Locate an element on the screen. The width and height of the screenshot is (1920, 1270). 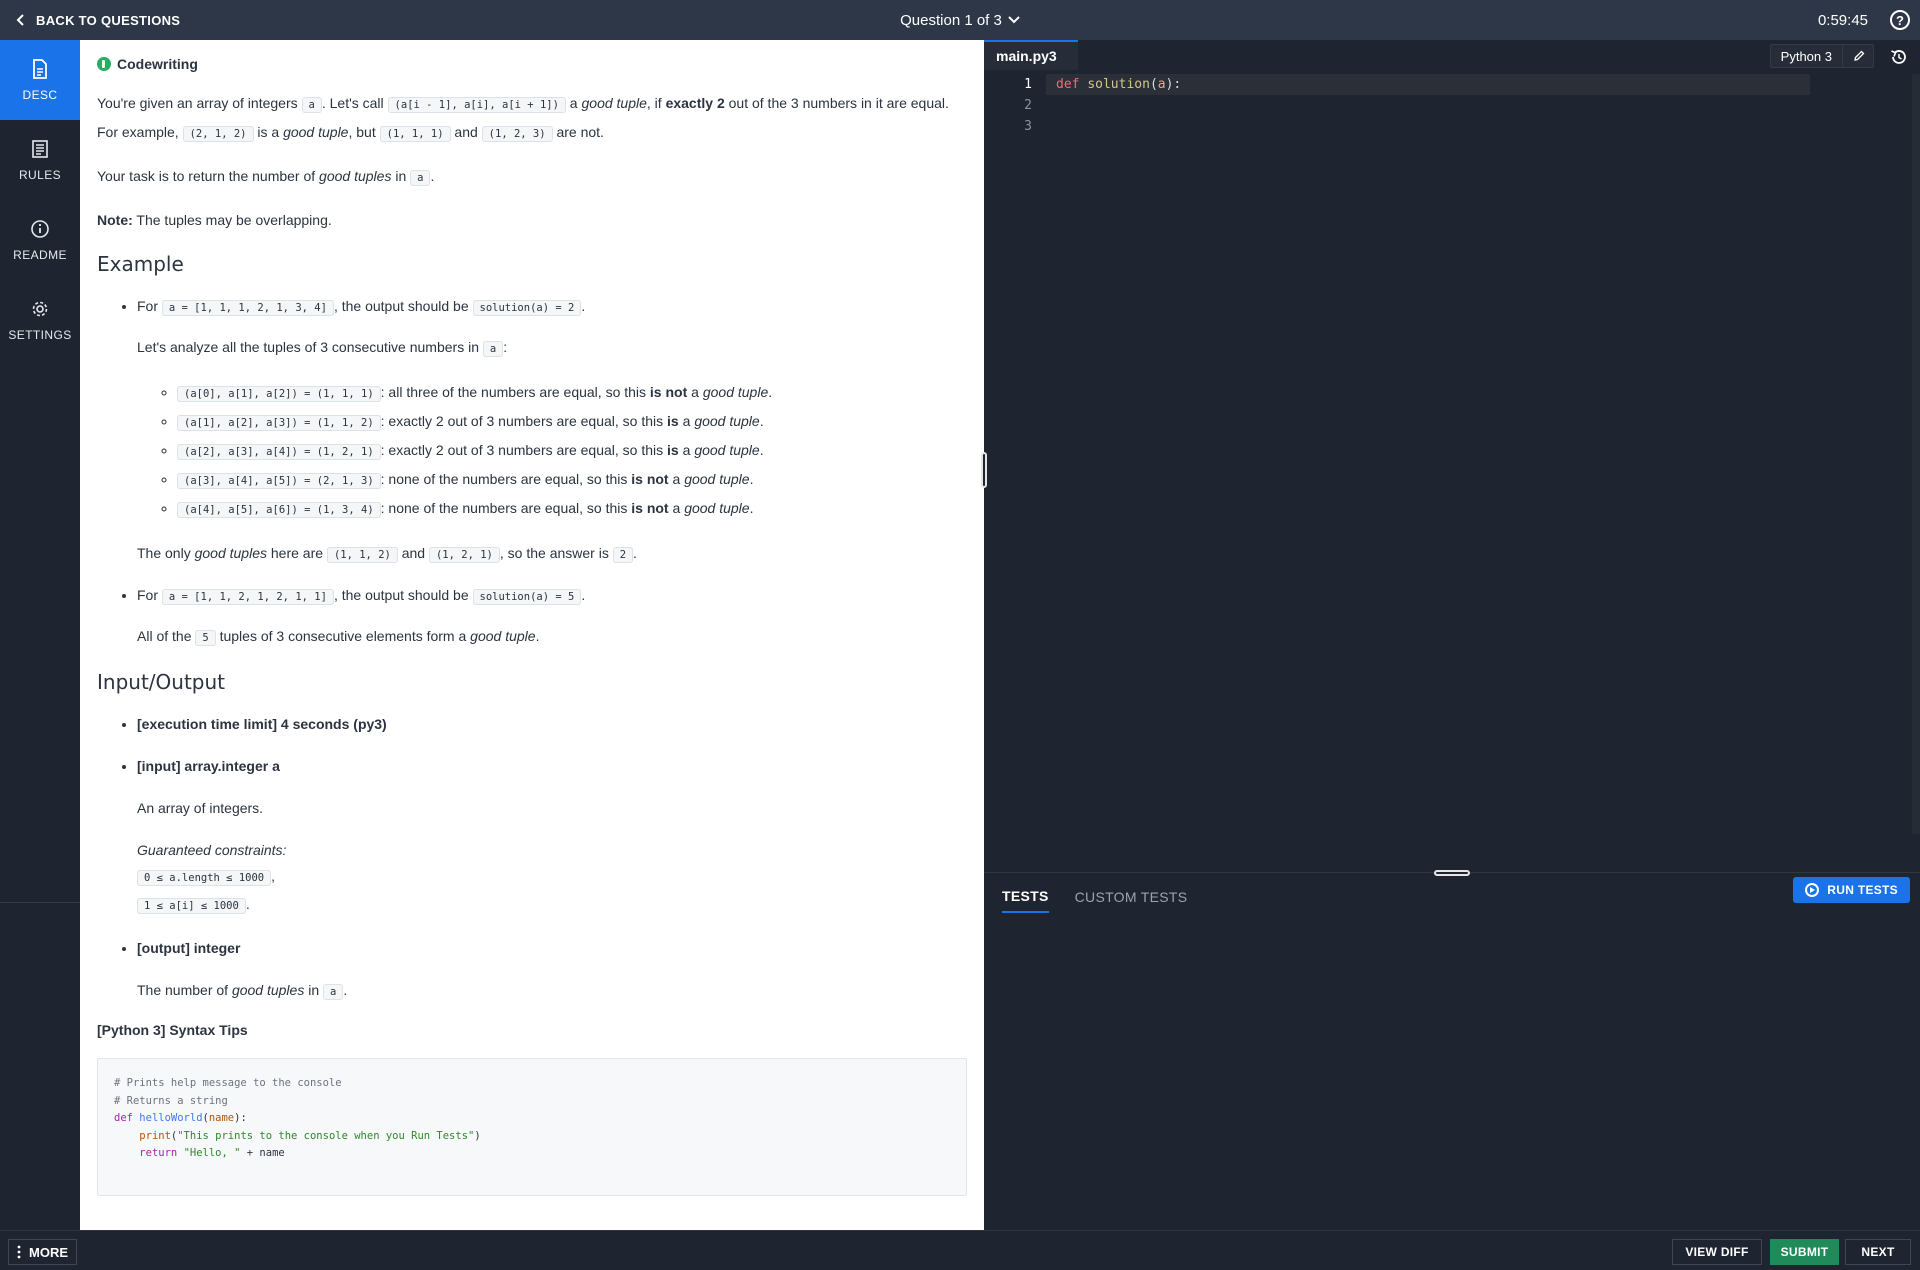
line-number: 1 is located at coordinates (1028, 84).